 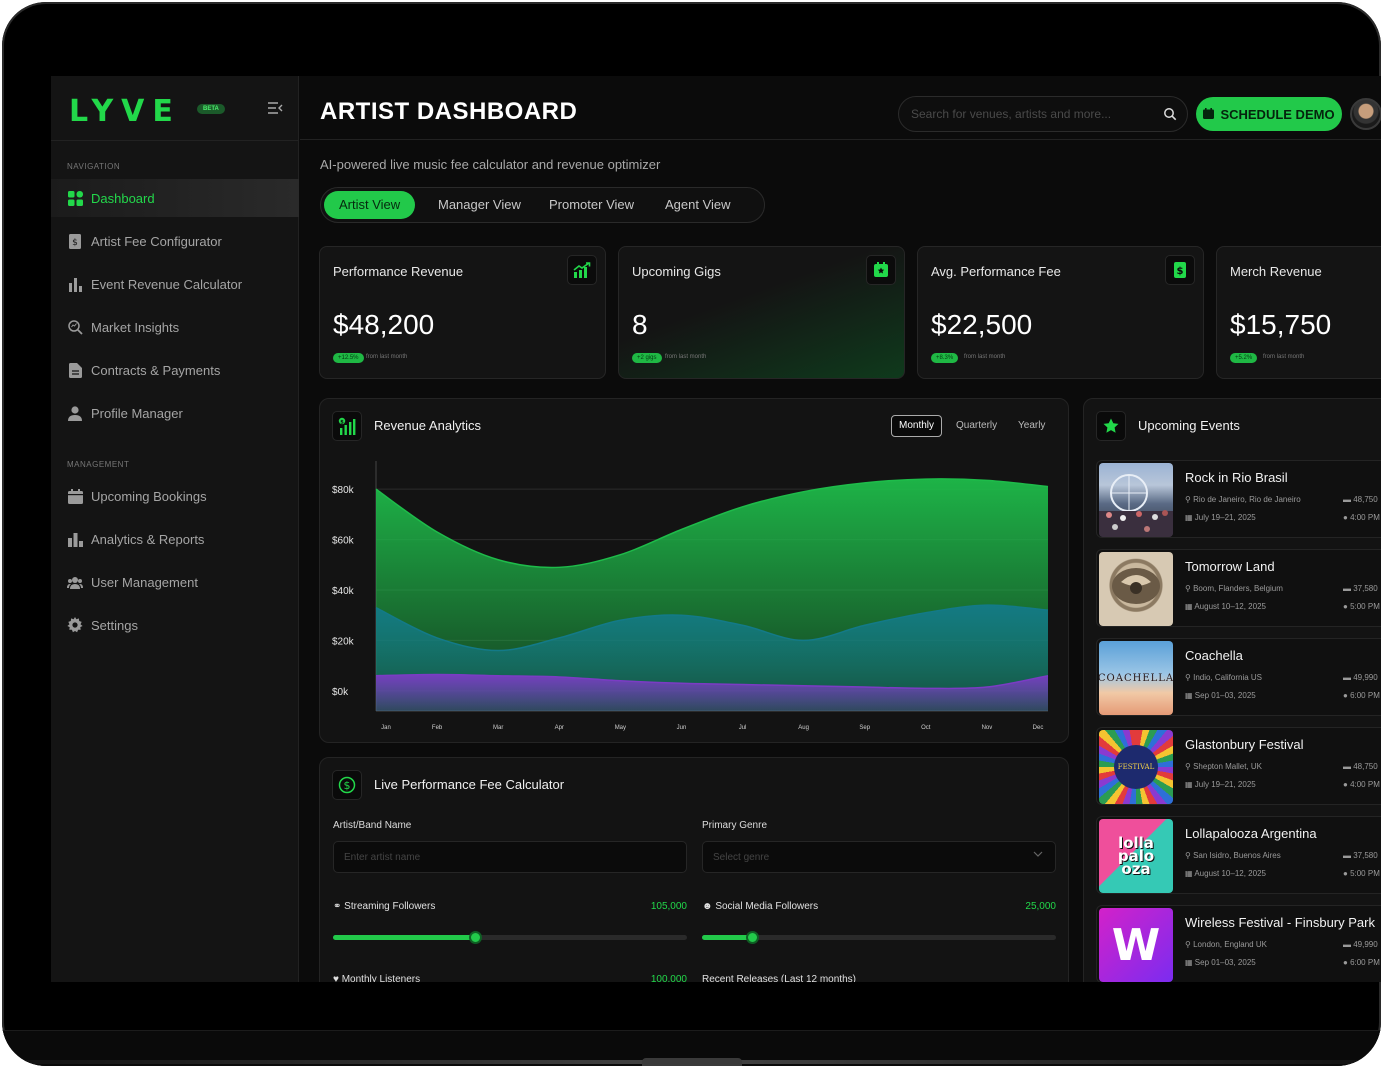 I want to click on period-yearly-button: Yearly, so click(x=1031, y=426).